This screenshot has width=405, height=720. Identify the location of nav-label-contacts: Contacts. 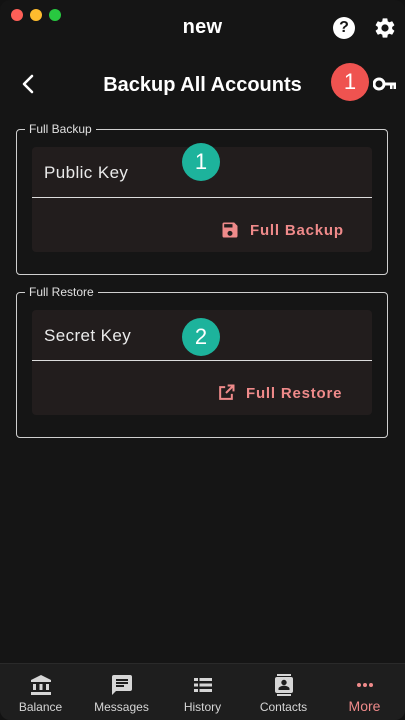
(283, 707).